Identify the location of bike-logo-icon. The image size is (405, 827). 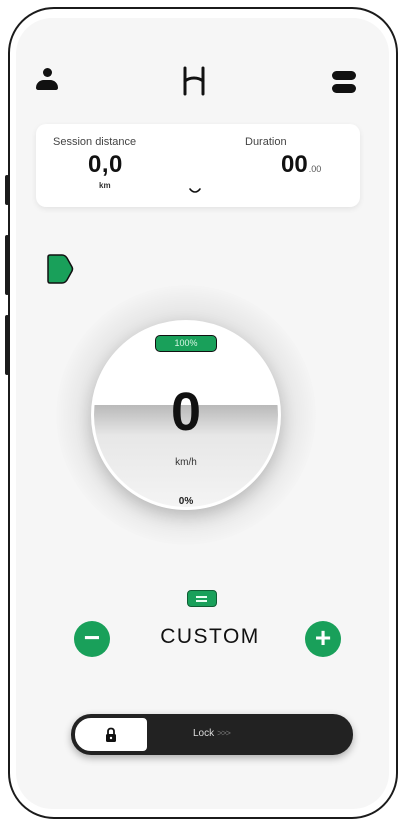
(194, 81).